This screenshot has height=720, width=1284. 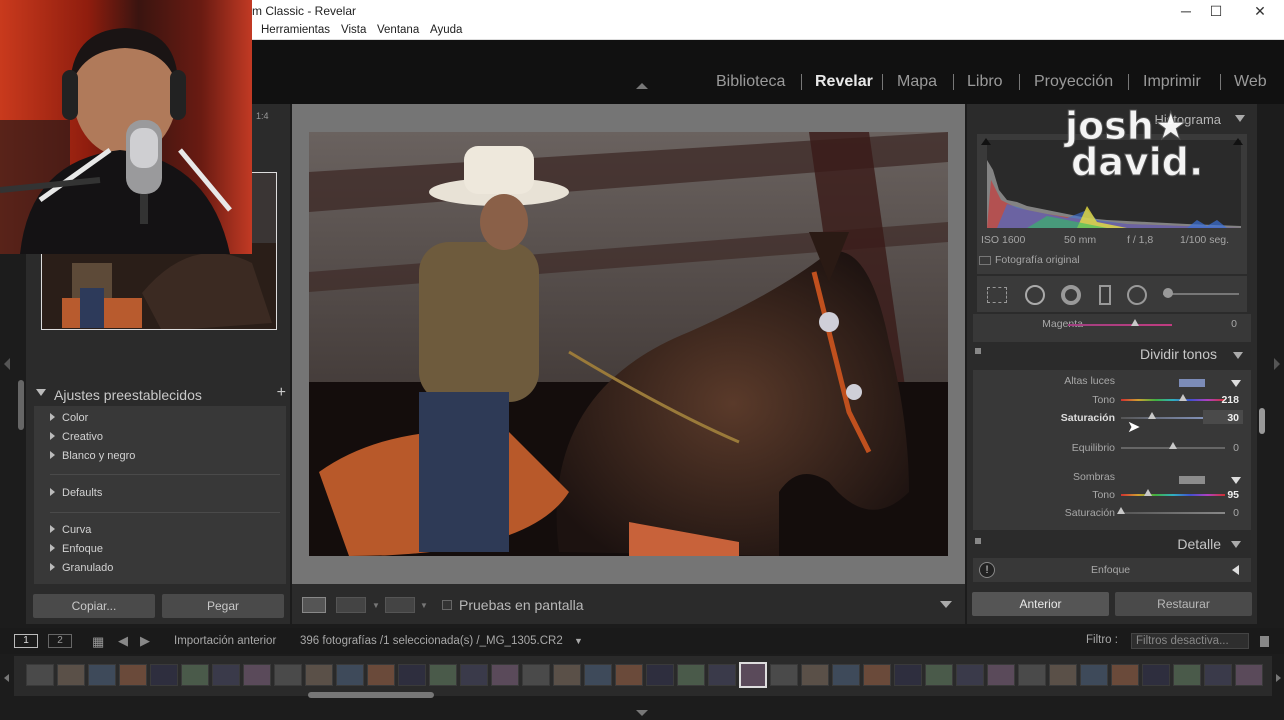 What do you see at coordinates (1236, 383) in the screenshot?
I see `highlights-picker-icon` at bounding box center [1236, 383].